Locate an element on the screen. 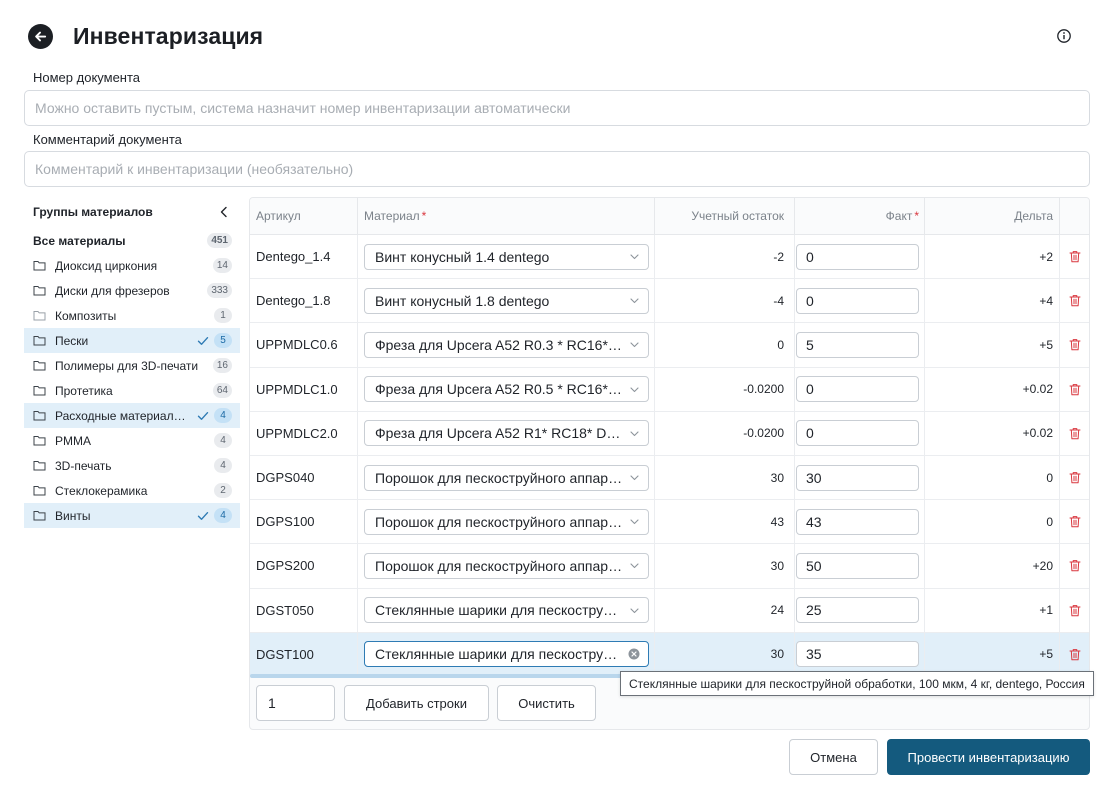 This screenshot has width=1114, height=798. chevron-left-icon is located at coordinates (224, 212).